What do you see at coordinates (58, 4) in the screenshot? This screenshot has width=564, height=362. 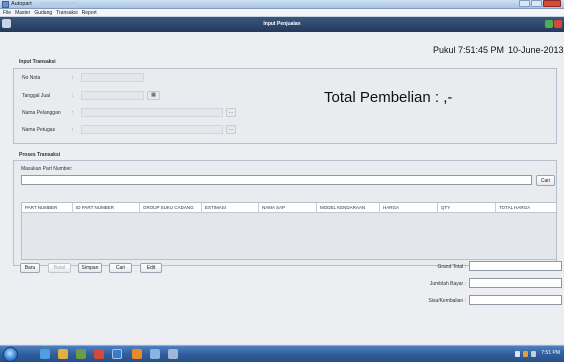 I see `title-extra` at bounding box center [58, 4].